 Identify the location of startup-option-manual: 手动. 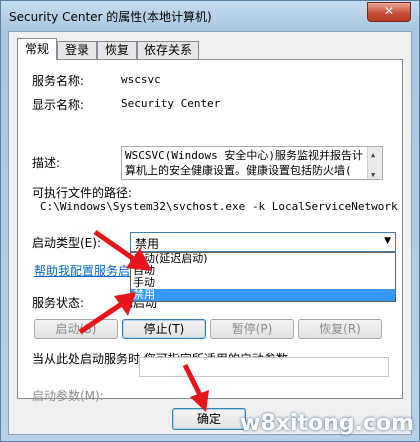
(263, 283).